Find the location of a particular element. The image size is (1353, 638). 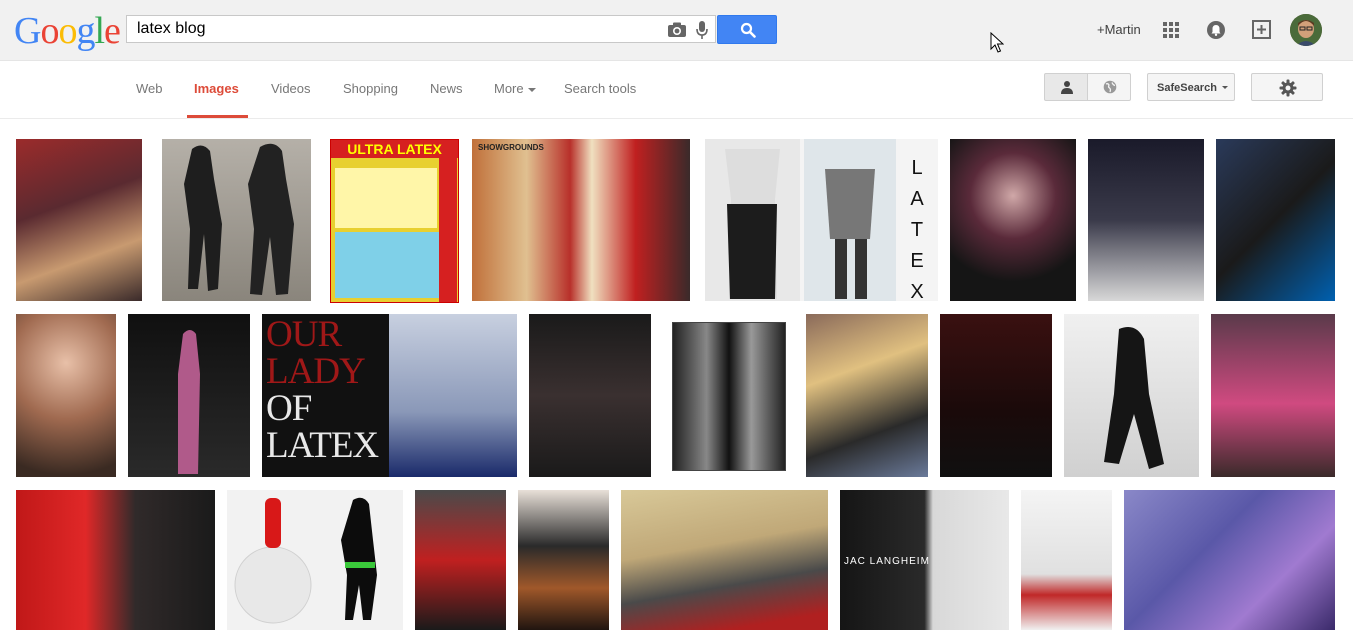

cover-title: OUR LADY OF LATEX is located at coordinates (327, 390).